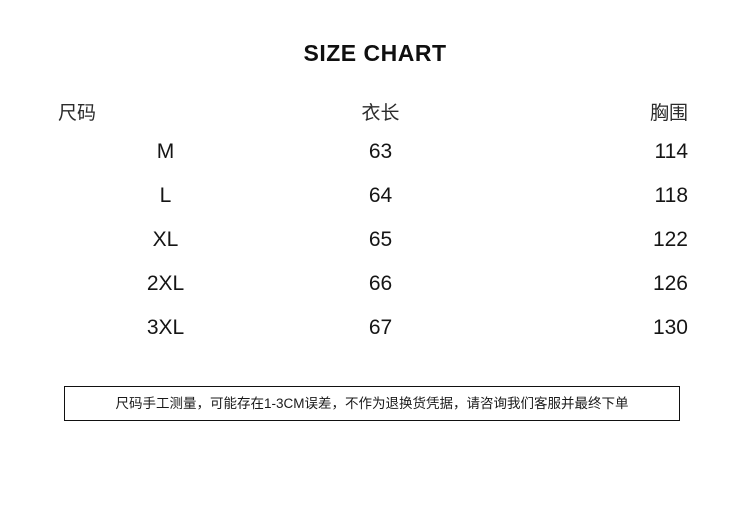  What do you see at coordinates (165, 195) in the screenshot?
I see `cell-size: L` at bounding box center [165, 195].